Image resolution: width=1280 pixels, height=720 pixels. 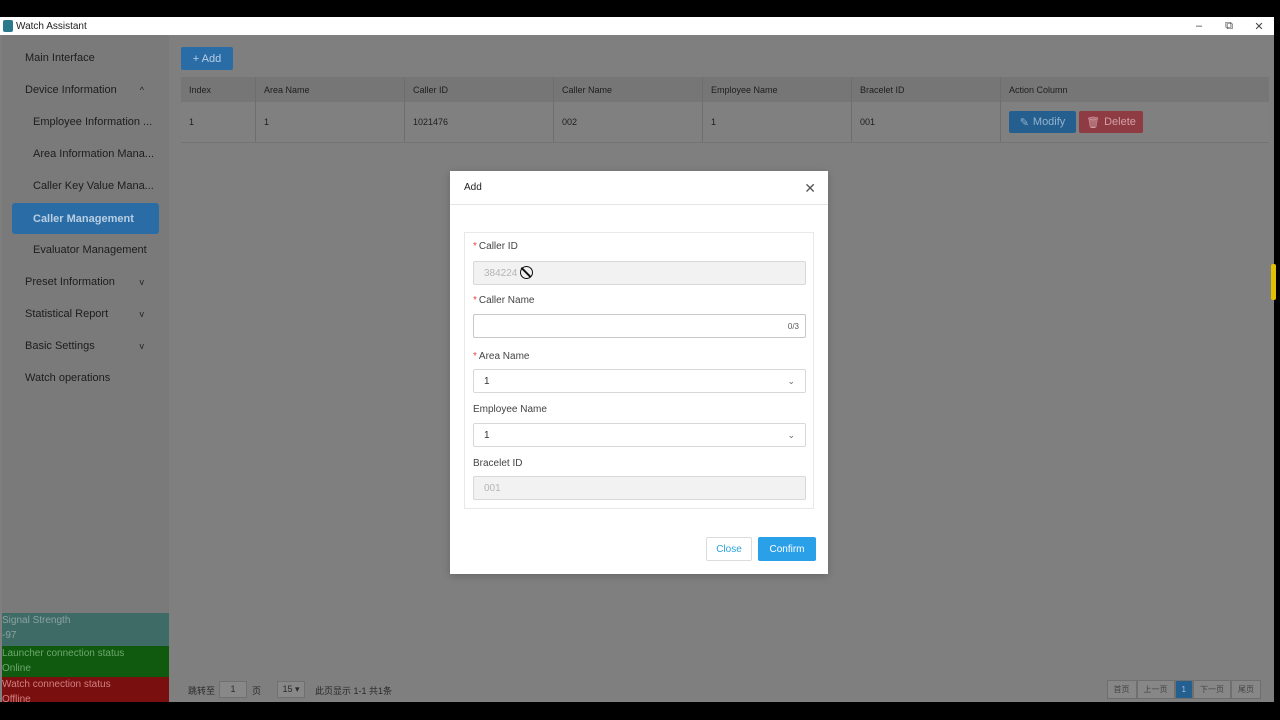 What do you see at coordinates (16, 698) in the screenshot?
I see `watch-status-value: Offline` at bounding box center [16, 698].